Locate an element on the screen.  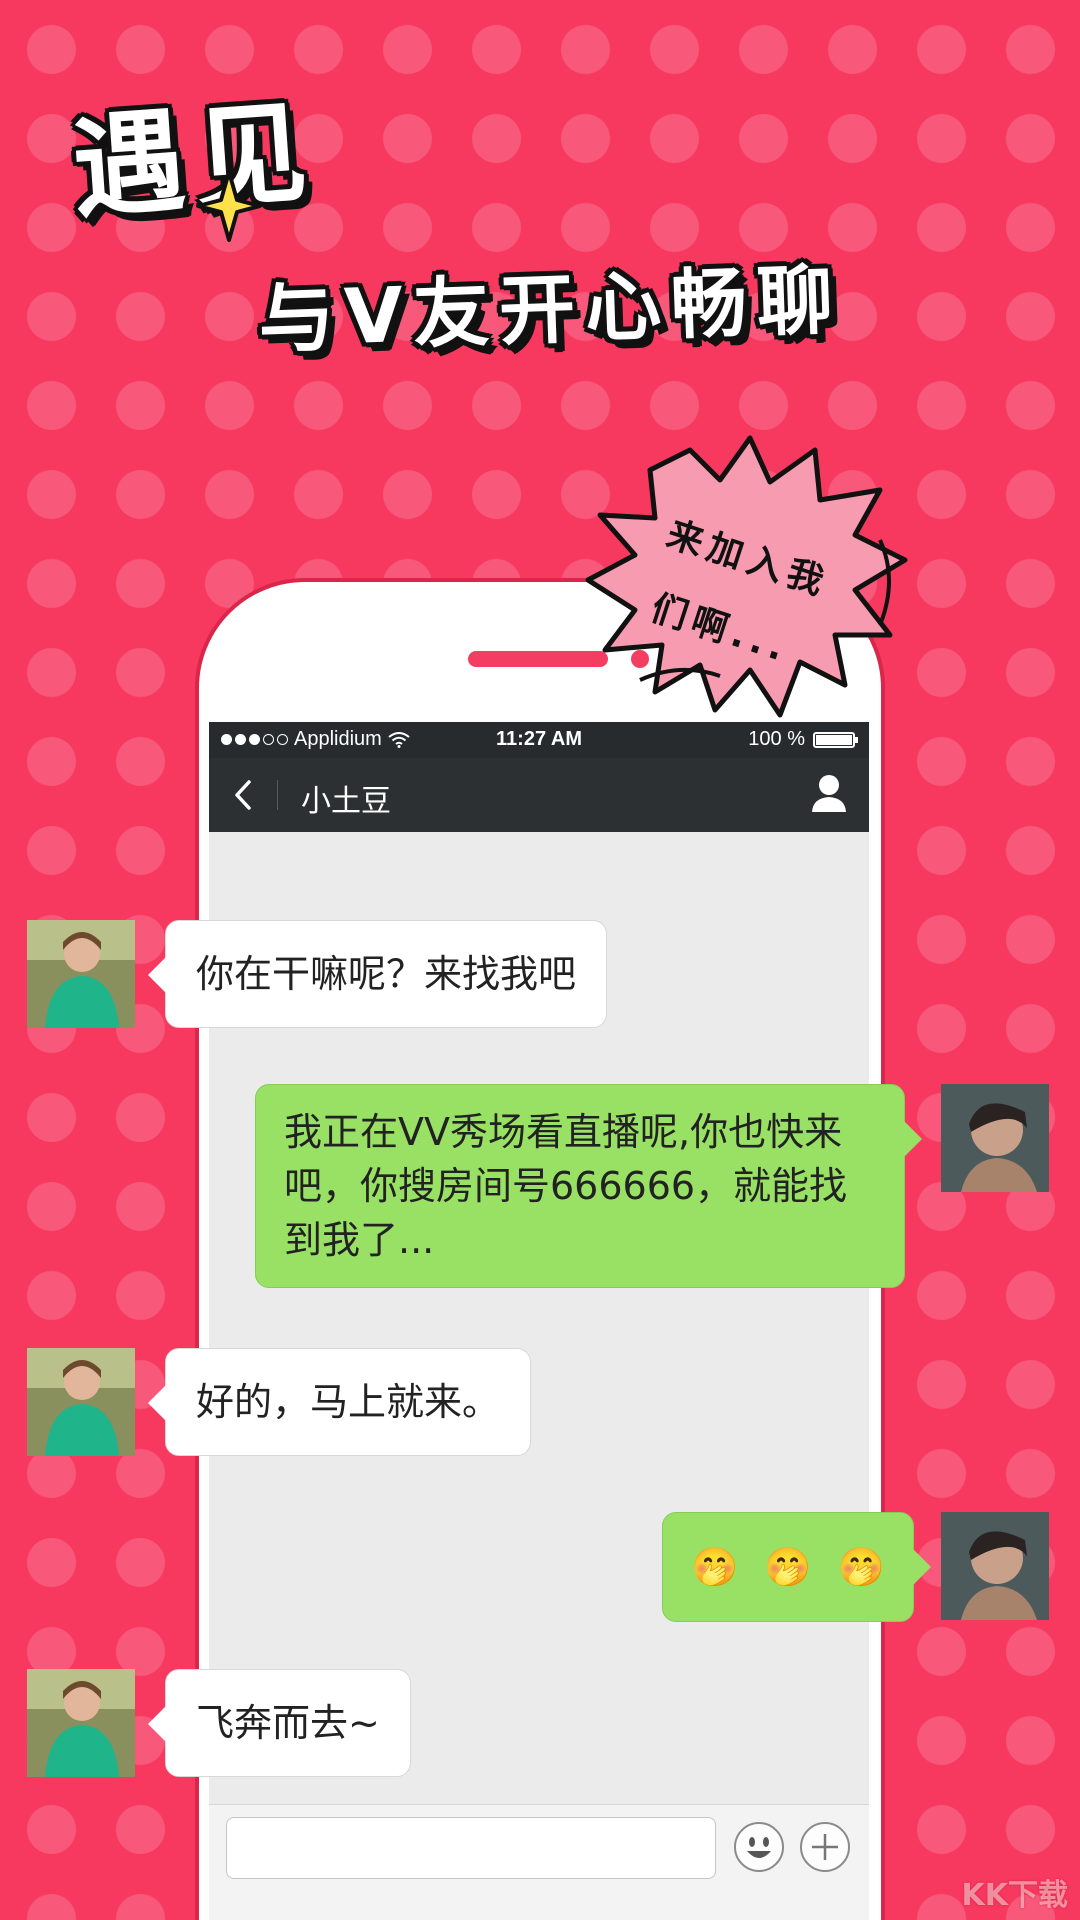
emoji-row: 🤭 🤭 🤭 is located at coordinates (788, 1567).